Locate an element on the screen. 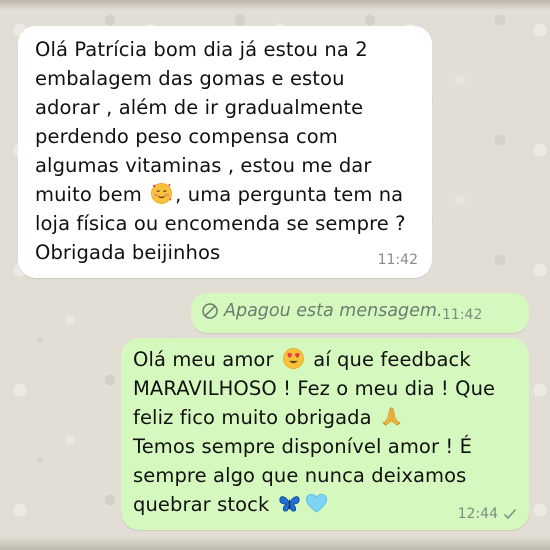 The image size is (550, 550). message-fragment: muito bem is located at coordinates (88, 194).